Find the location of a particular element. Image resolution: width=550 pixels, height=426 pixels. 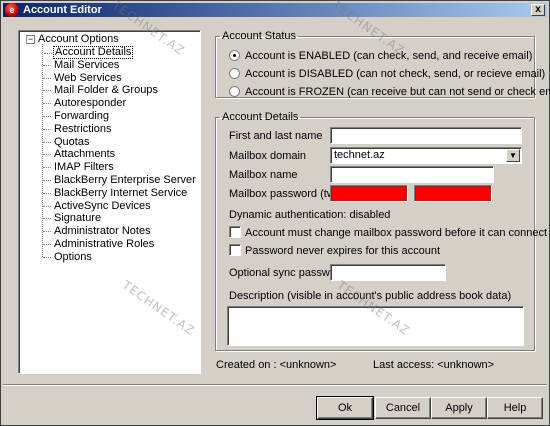

radio-frozen-indicator is located at coordinates (234, 91).